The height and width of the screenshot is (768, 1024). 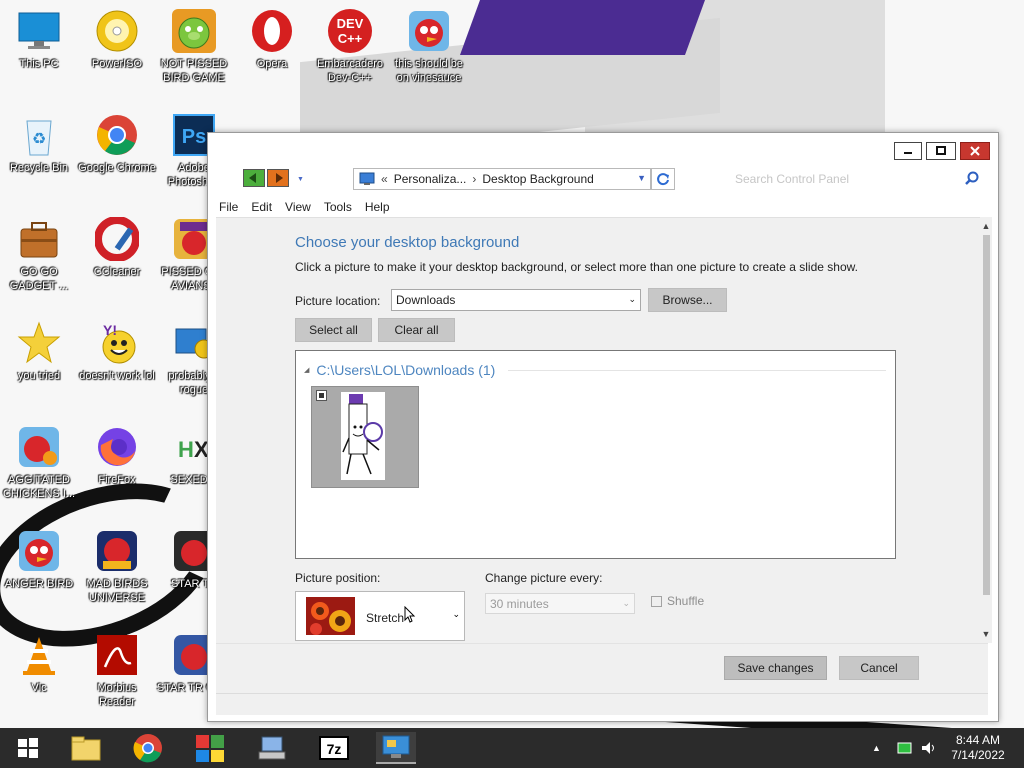 What do you see at coordinates (879, 668) in the screenshot?
I see `cancel-button: Cancel` at bounding box center [879, 668].